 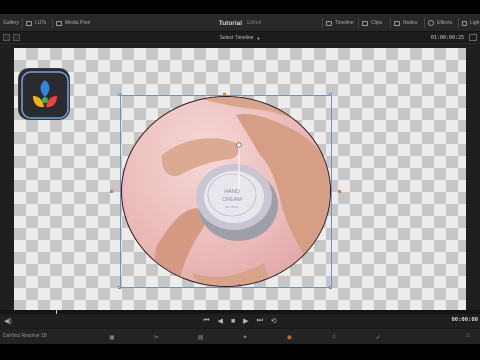 I want to click on page-tab-color: ◉, so click(x=289, y=337).